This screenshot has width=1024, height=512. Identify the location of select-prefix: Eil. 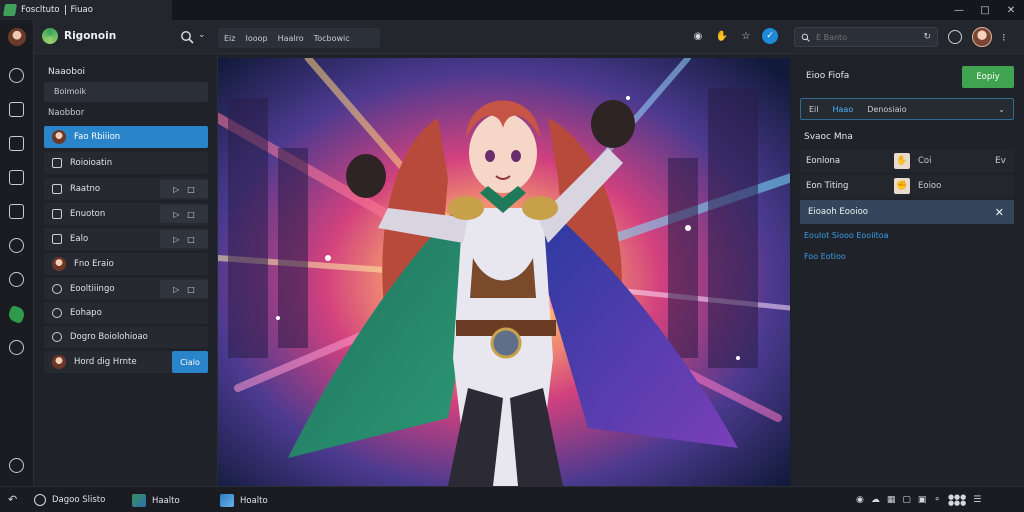
(814, 109).